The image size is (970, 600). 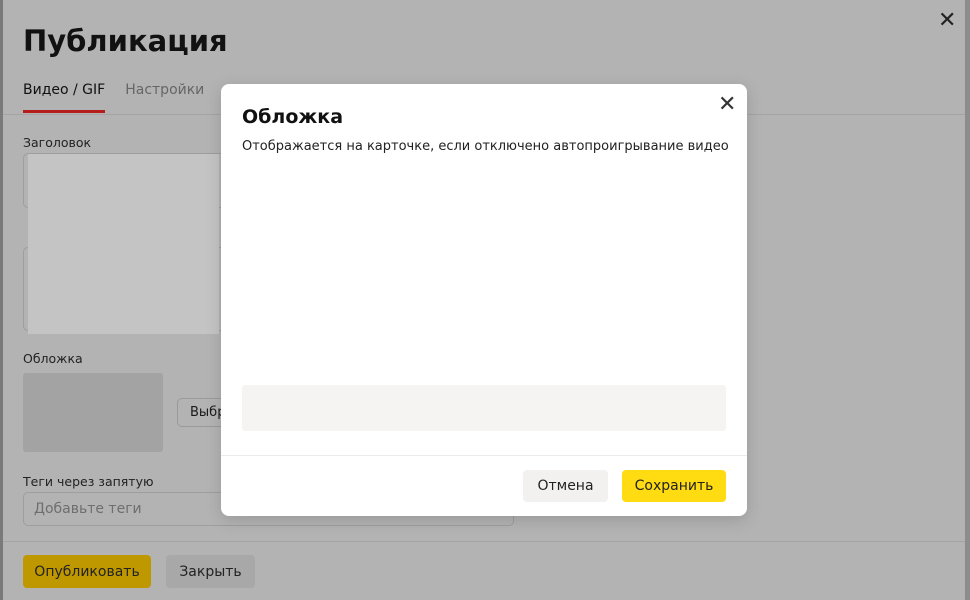 What do you see at coordinates (125, 41) in the screenshot?
I see `page-title: Публикация` at bounding box center [125, 41].